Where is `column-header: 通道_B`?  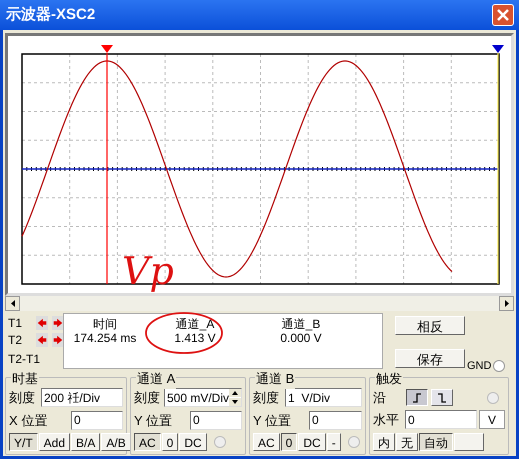 column-header: 通道_B is located at coordinates (301, 324).